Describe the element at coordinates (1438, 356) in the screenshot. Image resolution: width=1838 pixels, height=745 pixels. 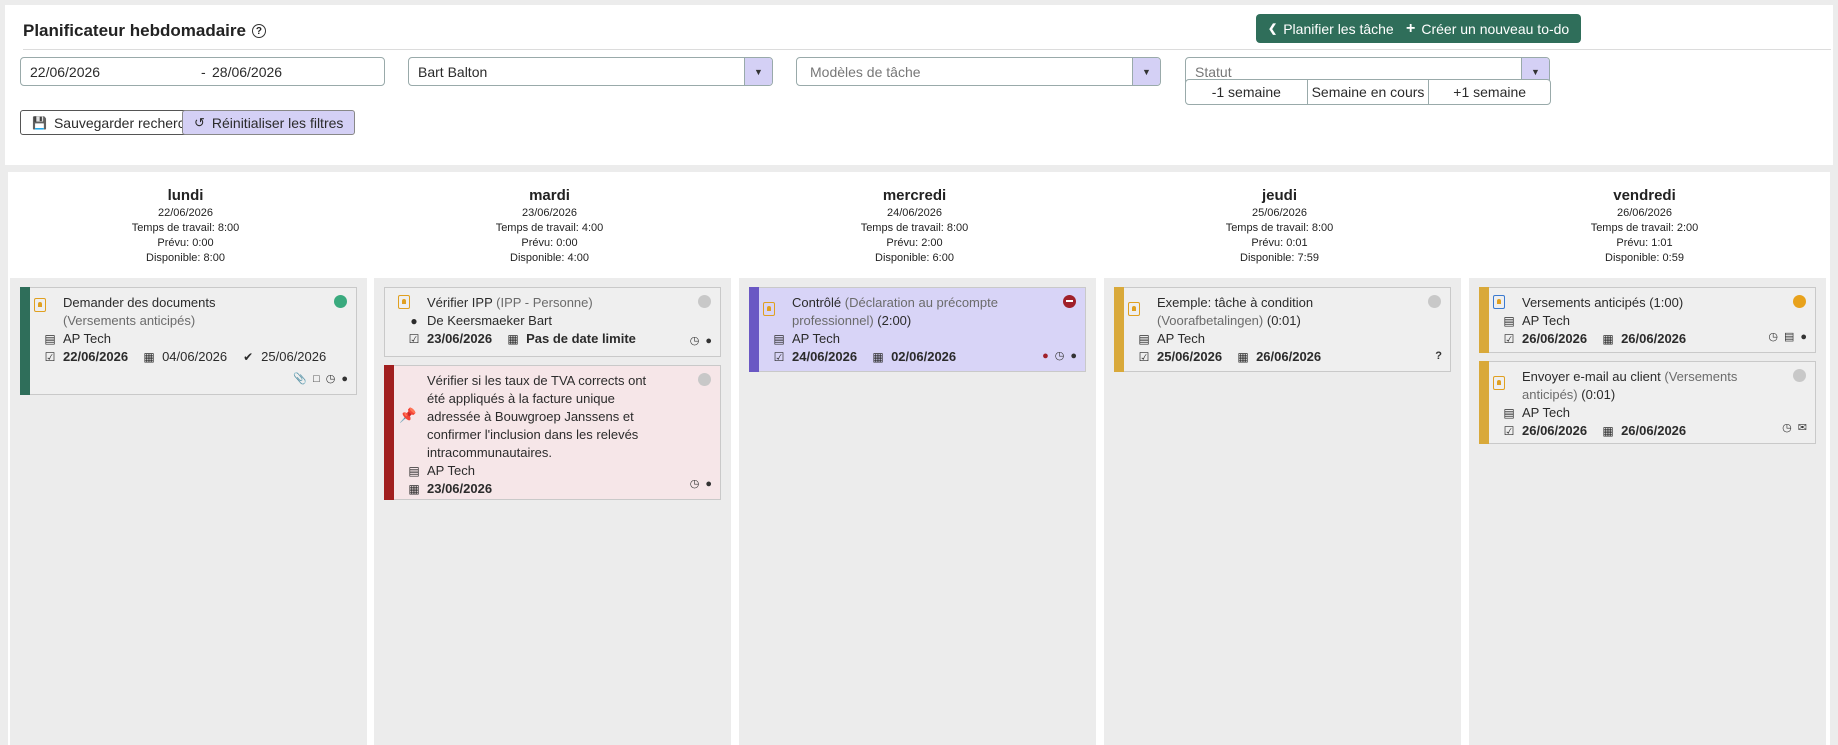
I see `question-icon: ?` at that location.